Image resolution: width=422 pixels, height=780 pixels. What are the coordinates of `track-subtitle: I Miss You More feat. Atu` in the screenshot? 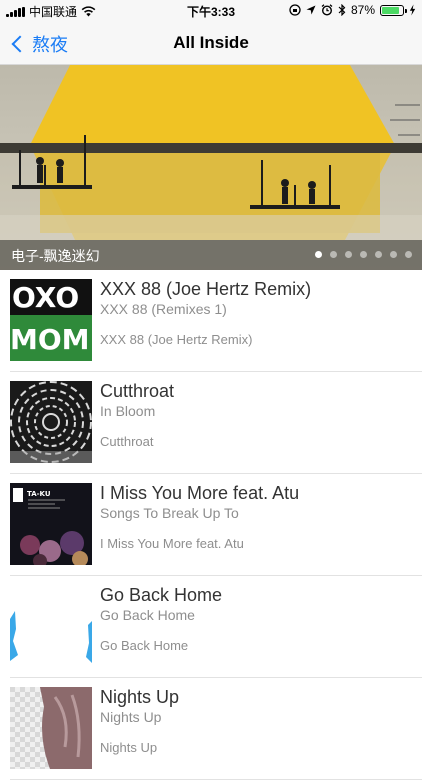 It's located at (172, 543).